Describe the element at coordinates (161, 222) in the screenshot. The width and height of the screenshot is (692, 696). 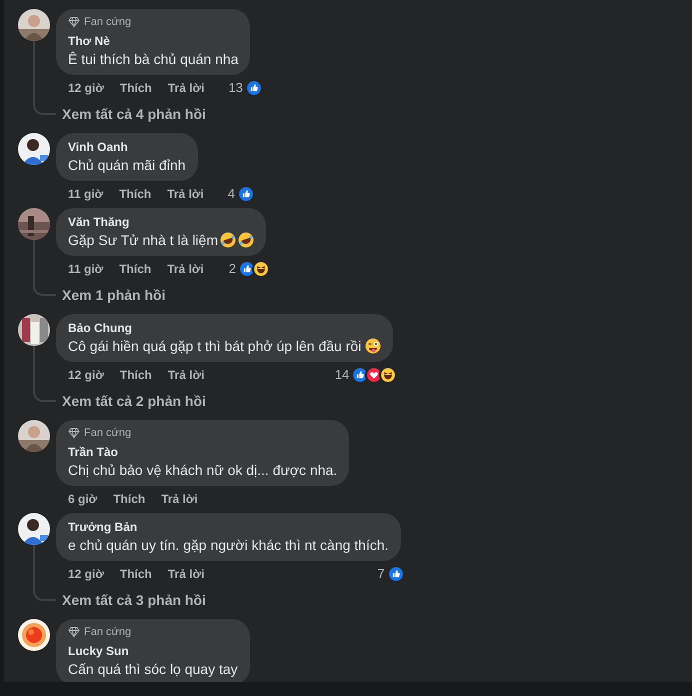
I see `commenter-name: Văn Thăng` at that location.